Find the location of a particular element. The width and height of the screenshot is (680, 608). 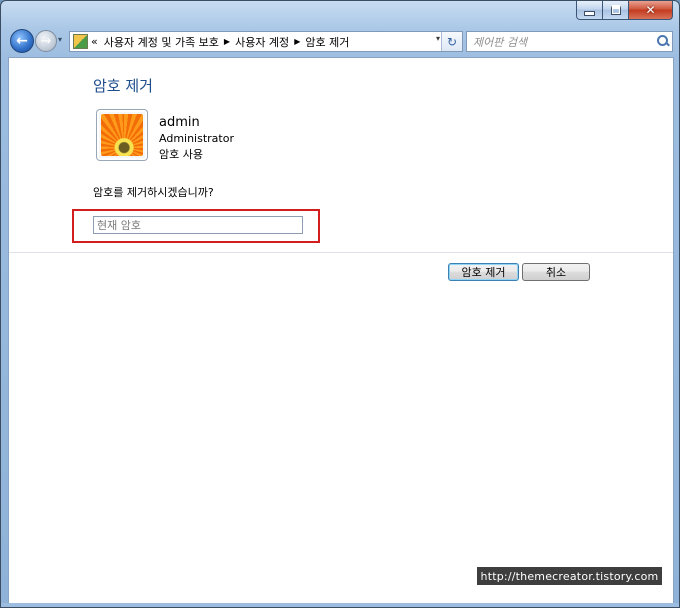

back-button: ← is located at coordinates (22, 41).